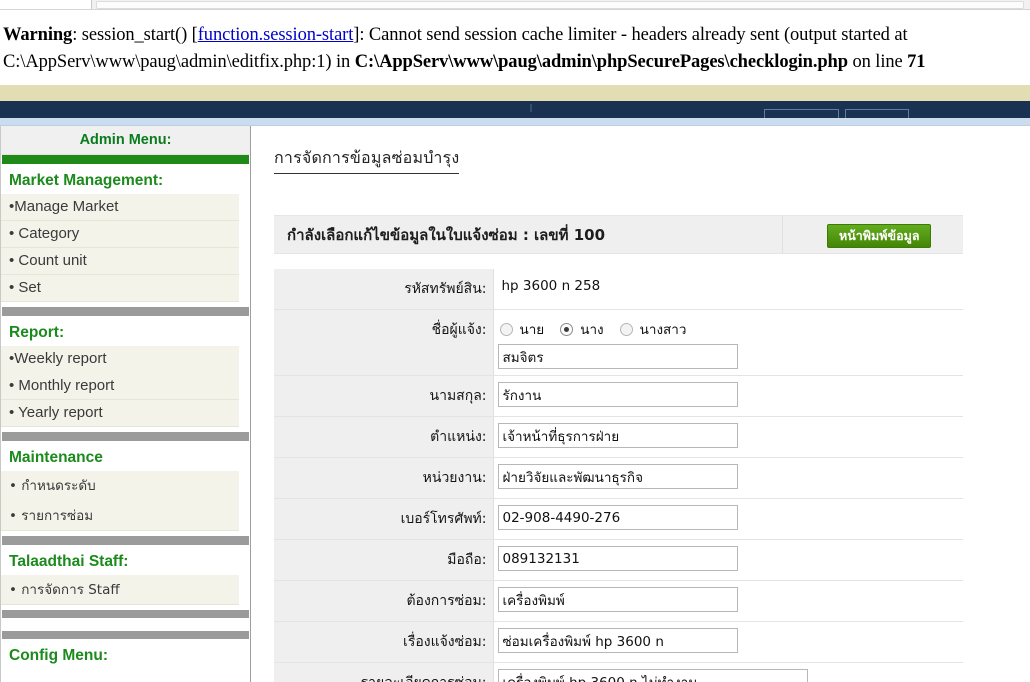 The image size is (1030, 682). I want to click on field-value-repair-subject, so click(728, 642).